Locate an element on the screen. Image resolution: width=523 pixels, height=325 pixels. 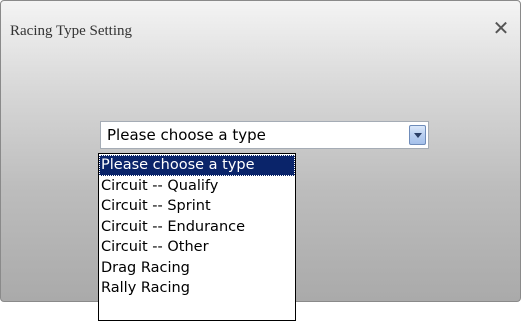
option-circuit-sprint: Circuit -- Sprint is located at coordinates (197, 206).